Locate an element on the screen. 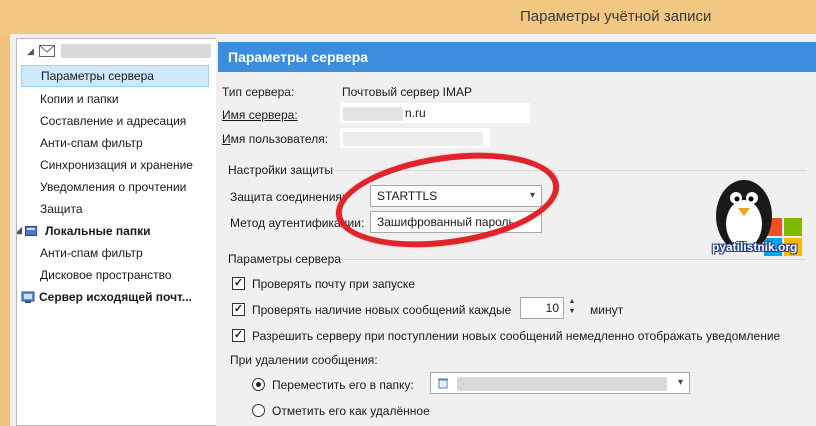 The image size is (816, 426). user-name-field is located at coordinates (415, 138).